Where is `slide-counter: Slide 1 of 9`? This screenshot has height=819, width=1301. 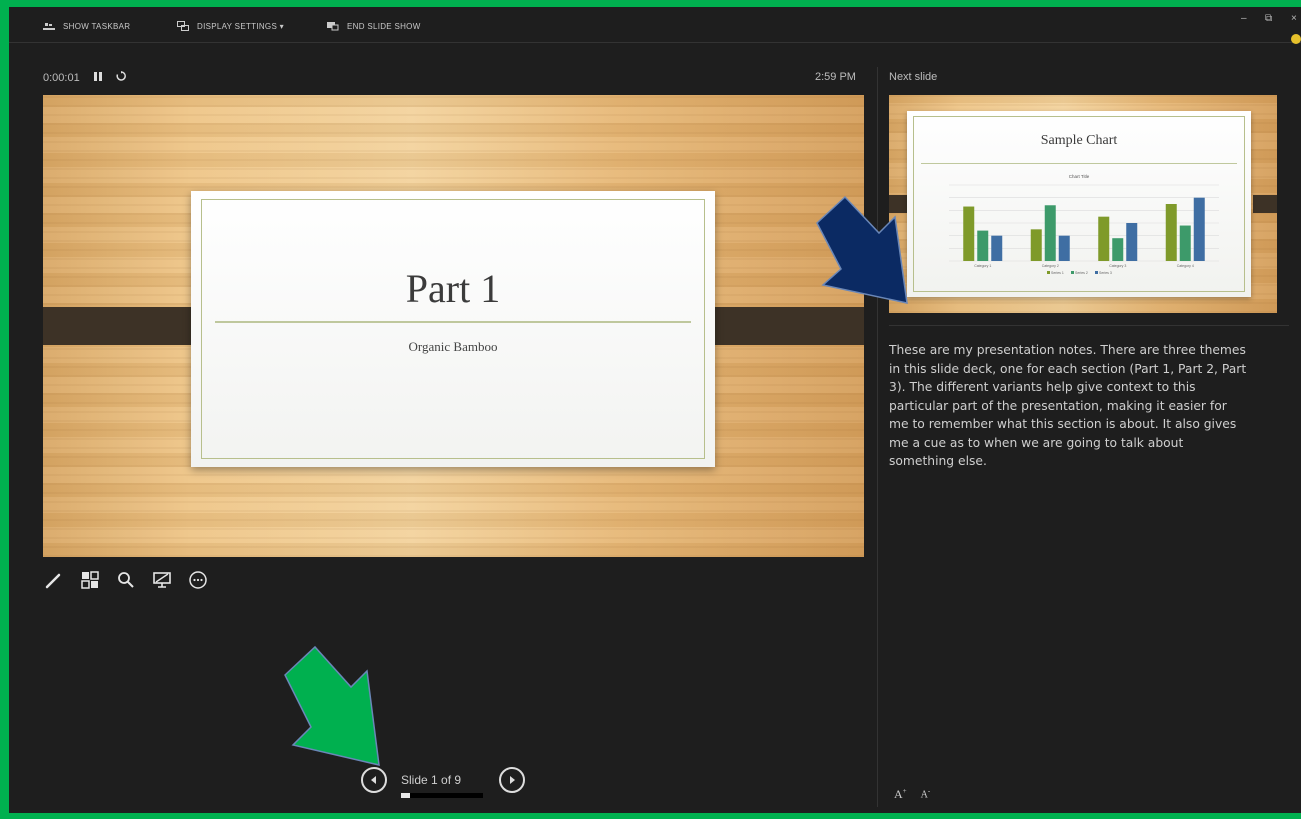 slide-counter: Slide 1 of 9 is located at coordinates (443, 785).